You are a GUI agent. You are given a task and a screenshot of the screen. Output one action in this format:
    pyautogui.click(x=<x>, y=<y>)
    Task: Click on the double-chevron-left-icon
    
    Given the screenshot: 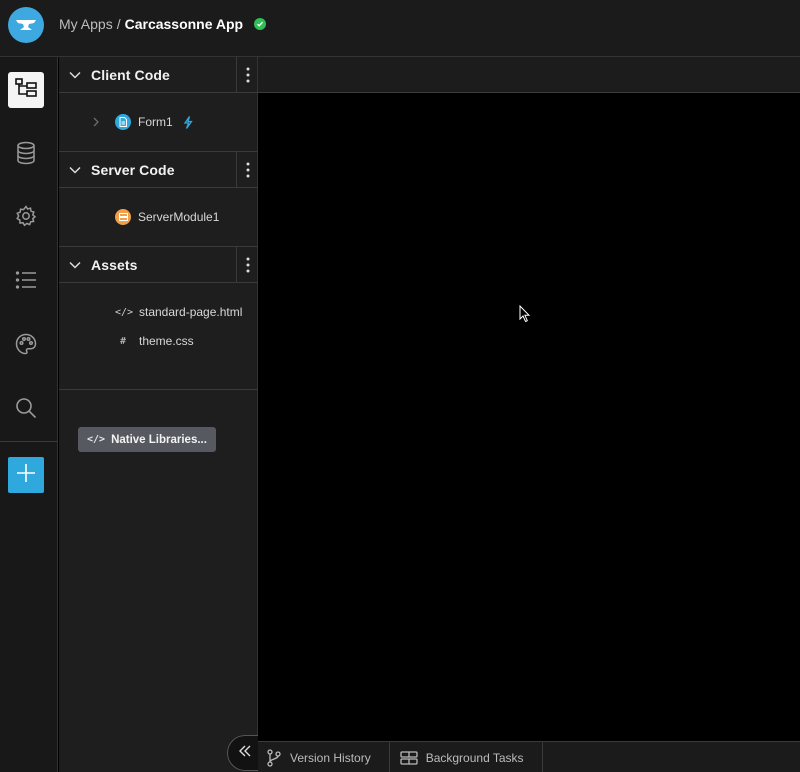 What is the action you would take?
    pyautogui.click(x=245, y=753)
    